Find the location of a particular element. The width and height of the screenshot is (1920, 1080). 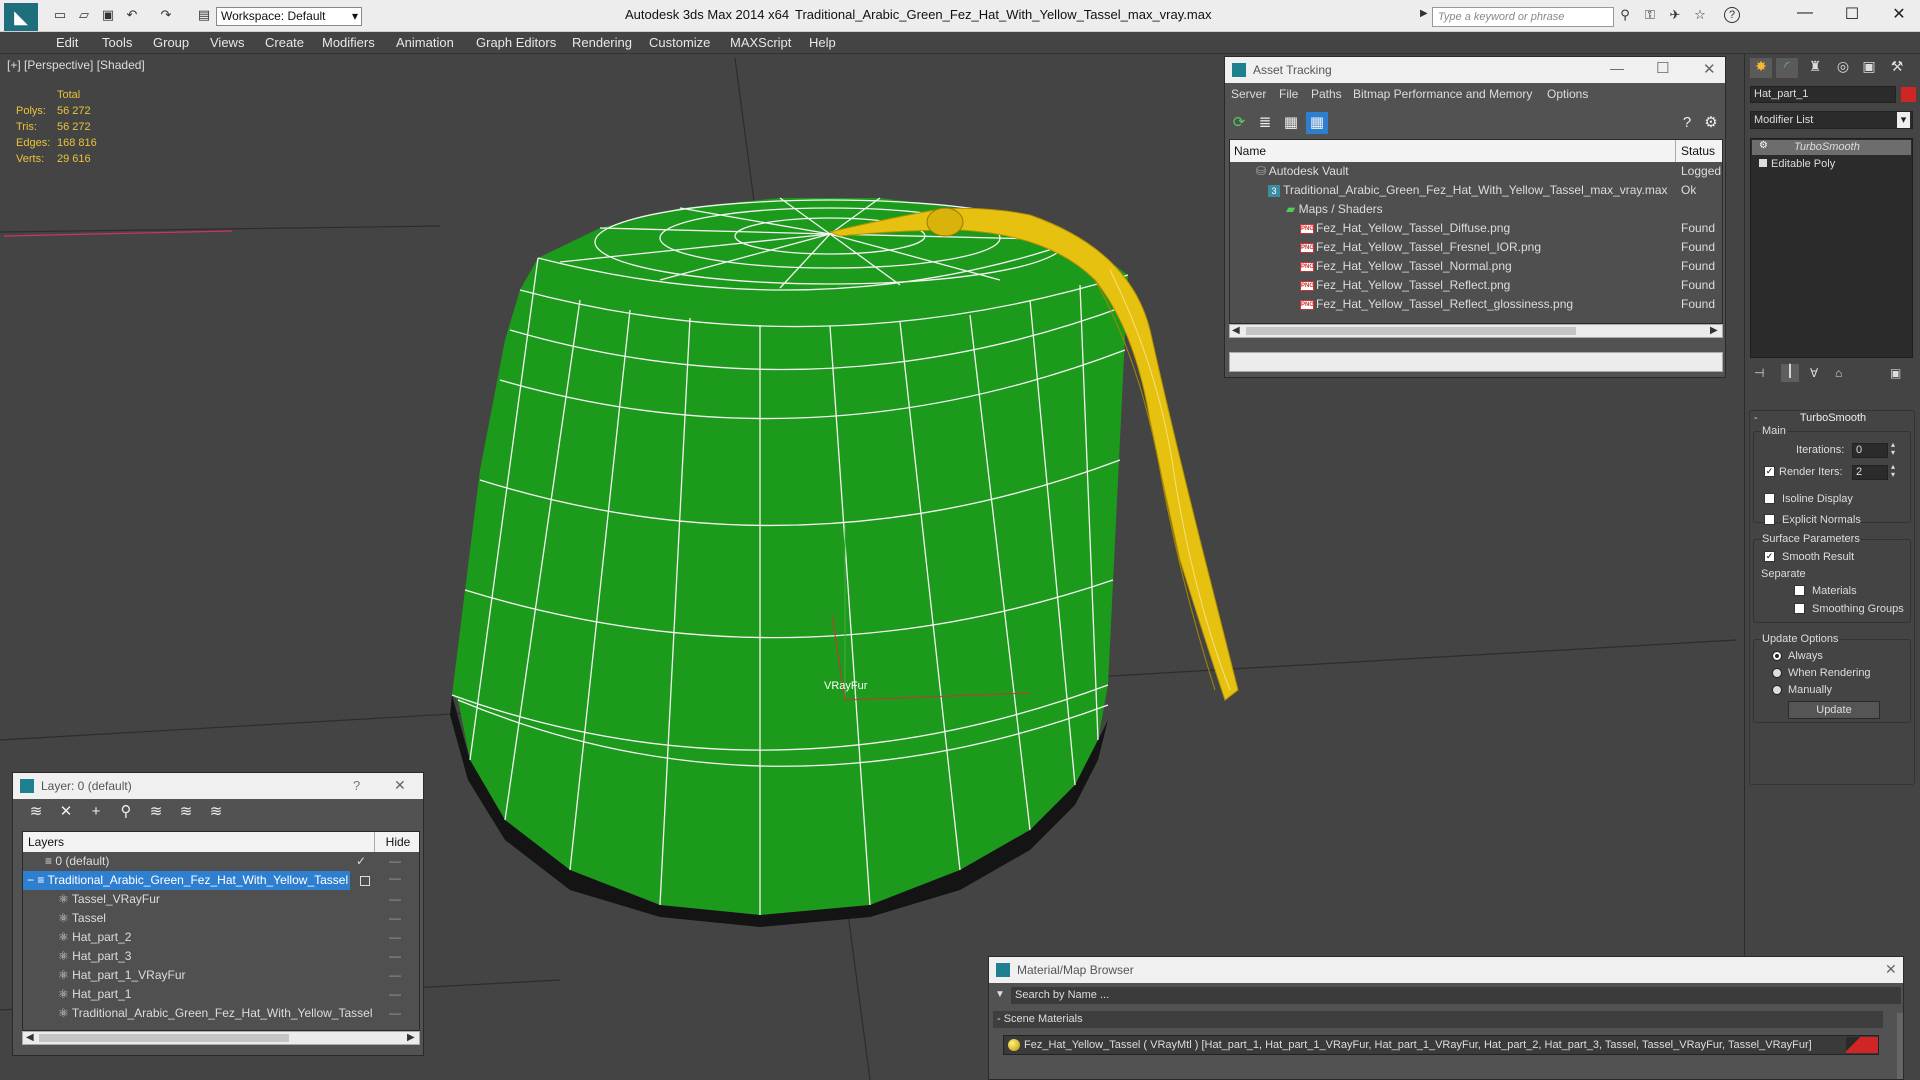

asset-col-status: Status is located at coordinates (1699, 151).